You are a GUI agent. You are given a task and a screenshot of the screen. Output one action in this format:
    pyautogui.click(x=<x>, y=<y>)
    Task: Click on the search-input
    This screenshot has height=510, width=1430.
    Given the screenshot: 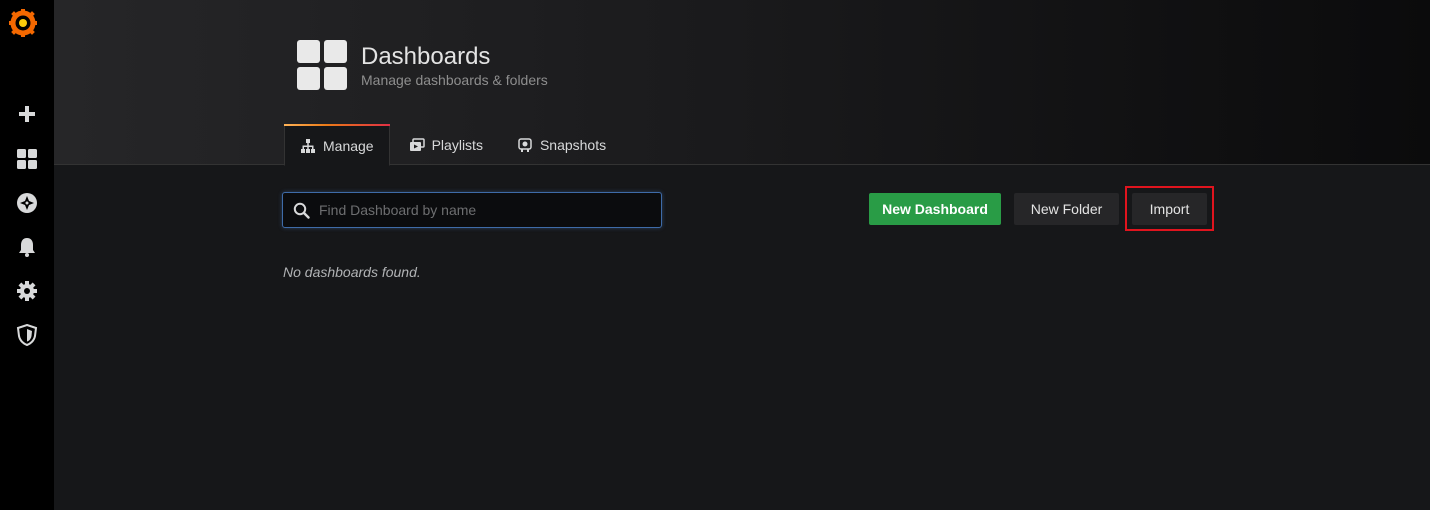 What is the action you would take?
    pyautogui.click(x=485, y=210)
    